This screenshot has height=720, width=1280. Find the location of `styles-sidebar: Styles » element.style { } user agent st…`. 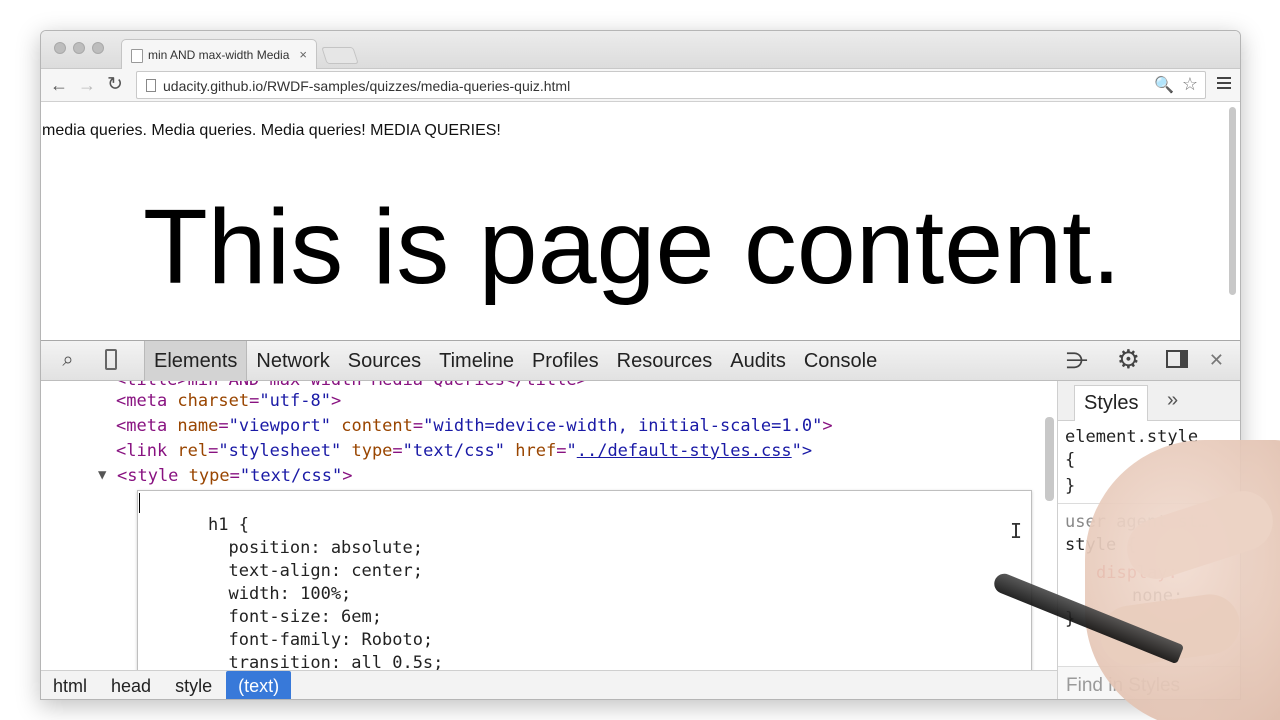

styles-sidebar: Styles » element.style { } user agent st… is located at coordinates (1148, 540).